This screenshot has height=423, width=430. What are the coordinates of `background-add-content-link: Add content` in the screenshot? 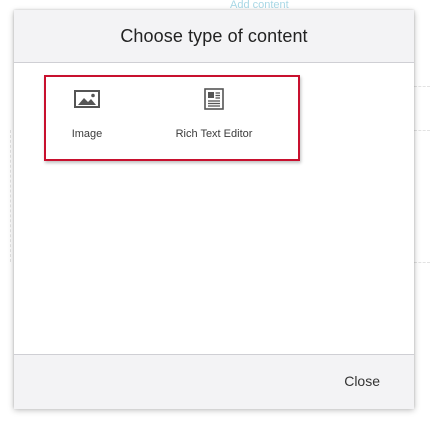 It's located at (259, 4).